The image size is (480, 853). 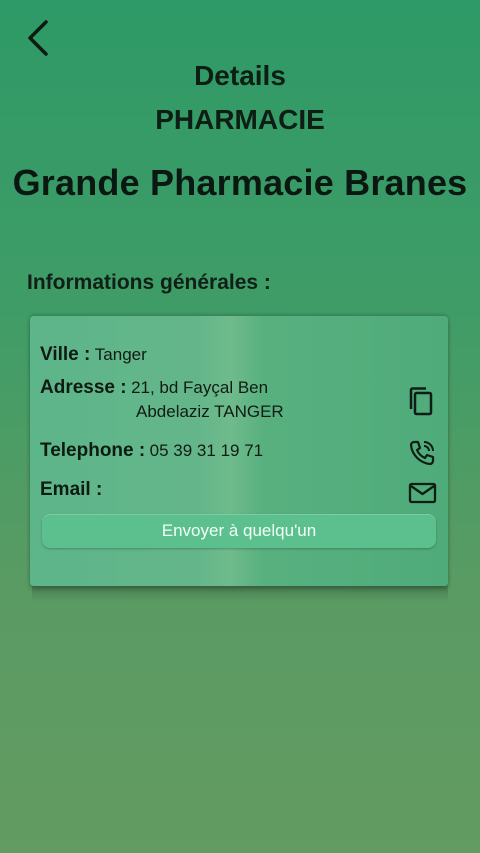 What do you see at coordinates (423, 493) in the screenshot?
I see `mail-icon` at bounding box center [423, 493].